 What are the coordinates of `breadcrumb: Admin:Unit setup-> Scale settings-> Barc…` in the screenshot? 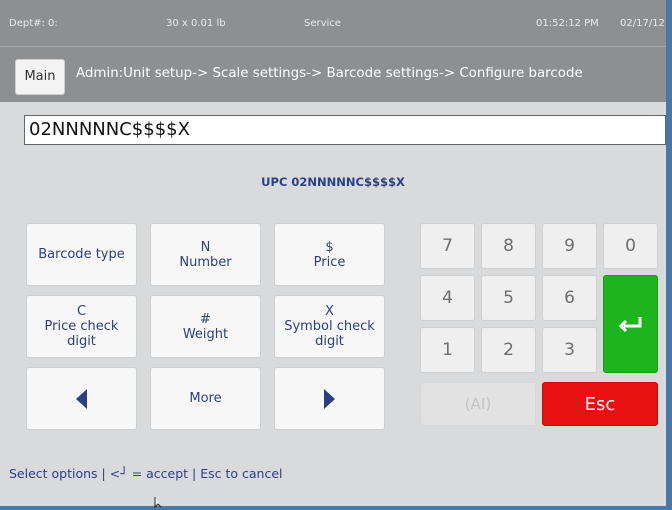 It's located at (329, 73).